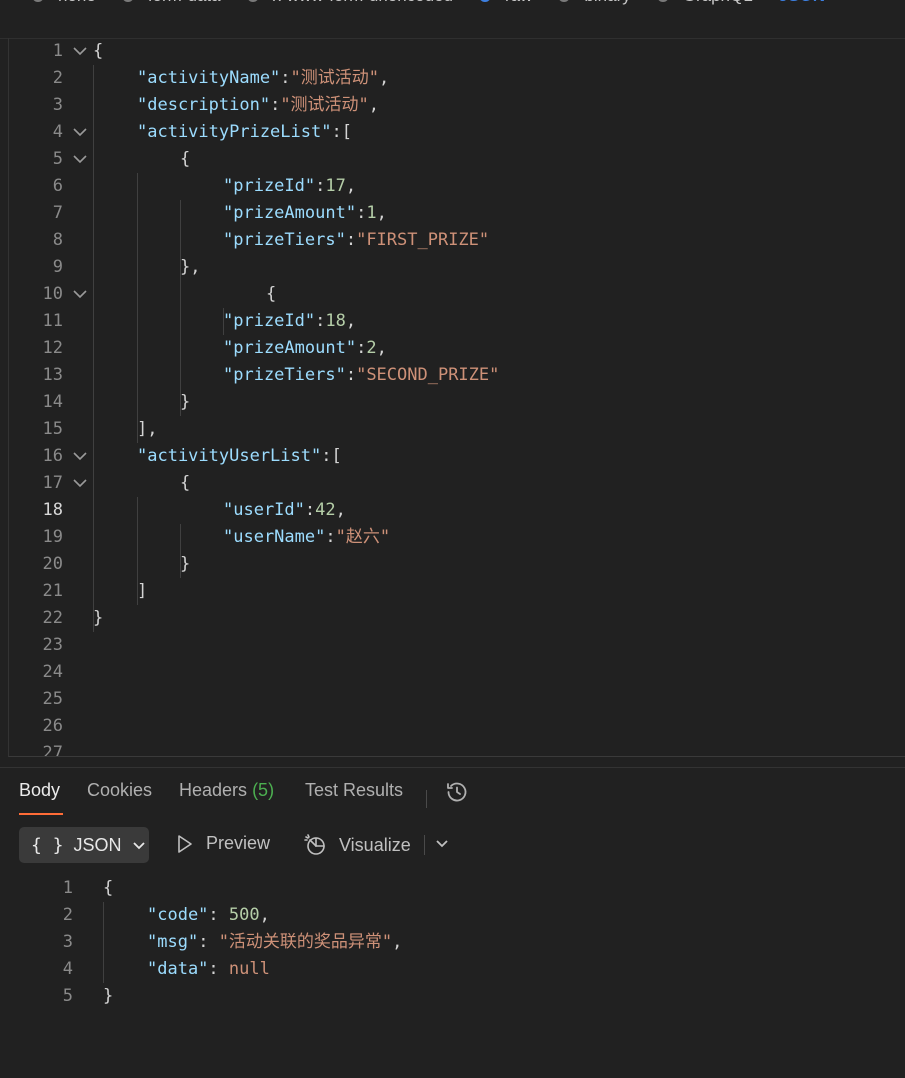 Image resolution: width=905 pixels, height=1078 pixels. I want to click on code-text: "userName":"赵六", so click(306, 537).